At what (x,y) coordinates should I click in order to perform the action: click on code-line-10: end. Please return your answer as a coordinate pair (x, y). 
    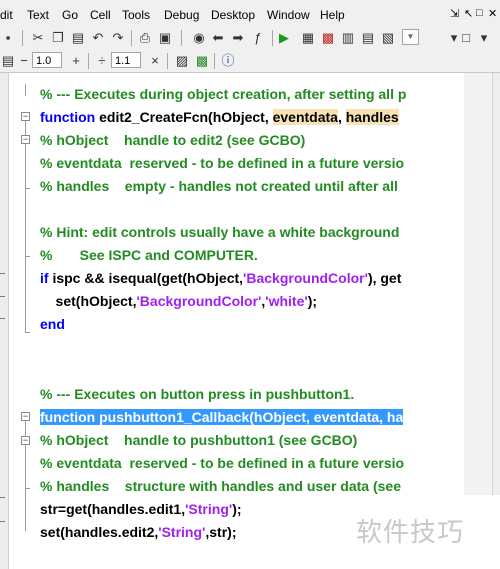
    Looking at the image, I should click on (52, 324).